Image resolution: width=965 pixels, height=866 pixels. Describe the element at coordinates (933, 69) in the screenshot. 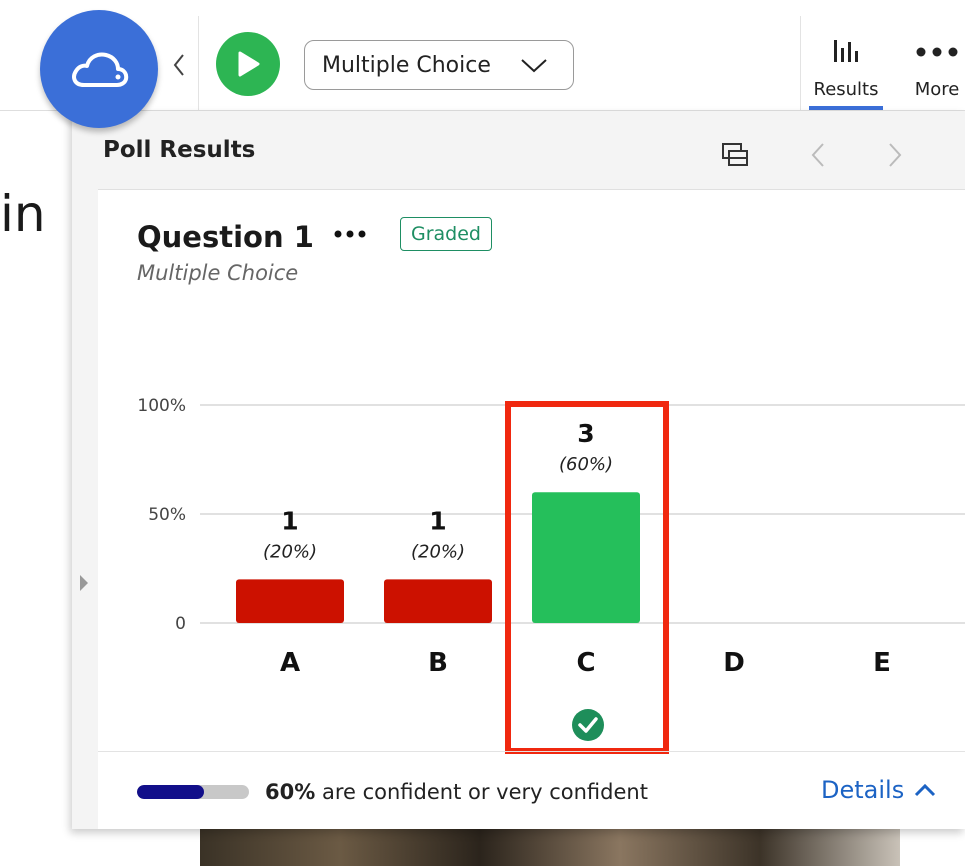

I see `tab-more: More` at that location.